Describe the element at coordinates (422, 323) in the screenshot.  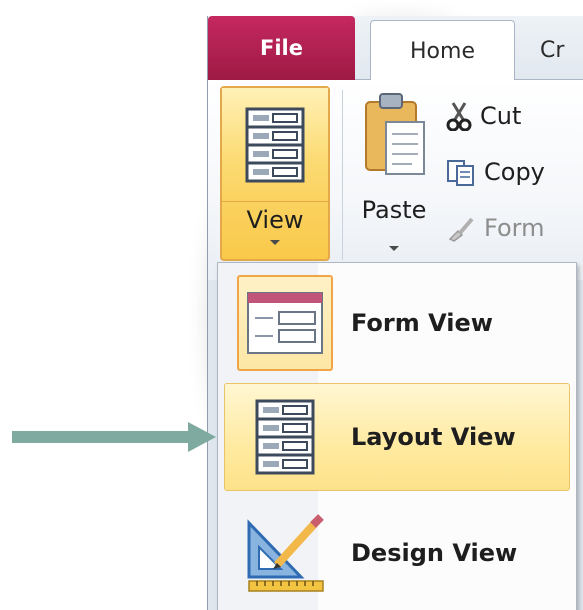
I see `menu-item-label: Form View` at that location.